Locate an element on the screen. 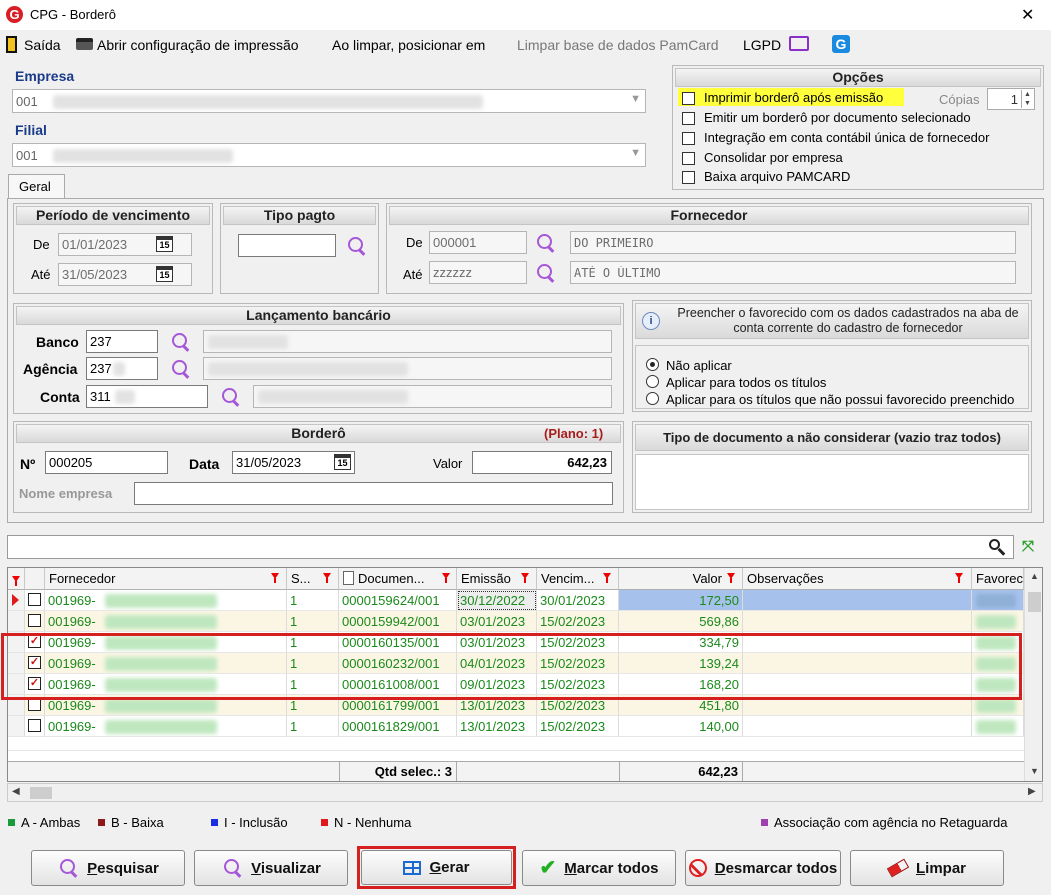 This screenshot has height=895, width=1051. conta-field: 311 is located at coordinates (147, 396).